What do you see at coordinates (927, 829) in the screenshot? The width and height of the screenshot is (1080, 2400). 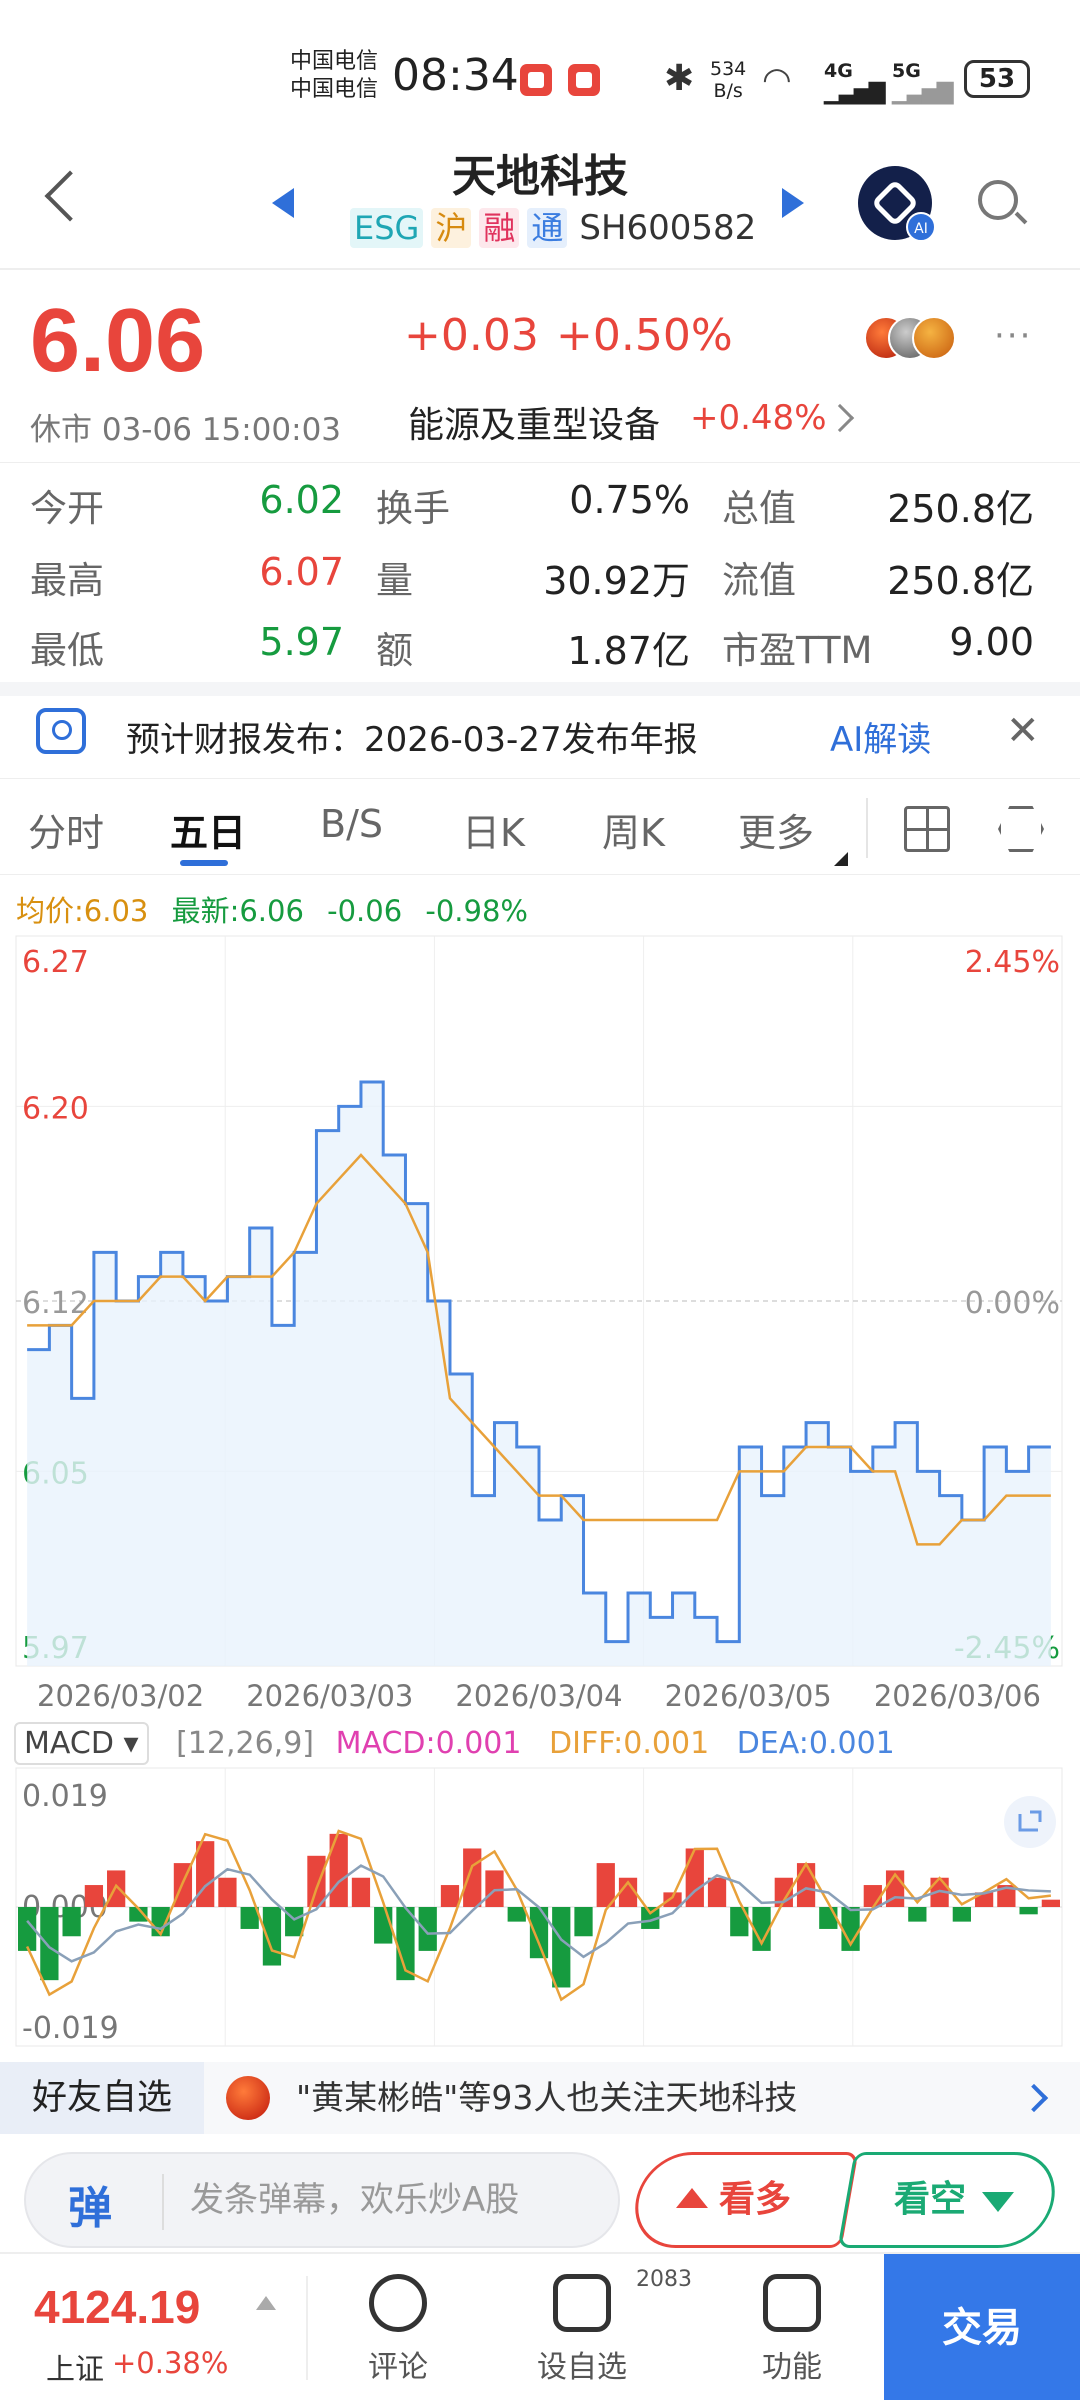 I see `layout-grid-icon` at bounding box center [927, 829].